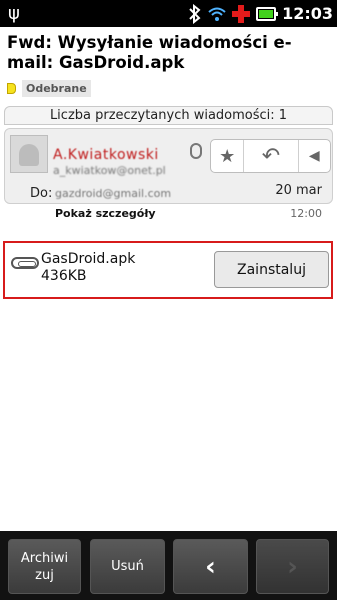 The image size is (337, 600). Describe the element at coordinates (168, 13) in the screenshot. I see `status-bar: ψ 12:03` at that location.